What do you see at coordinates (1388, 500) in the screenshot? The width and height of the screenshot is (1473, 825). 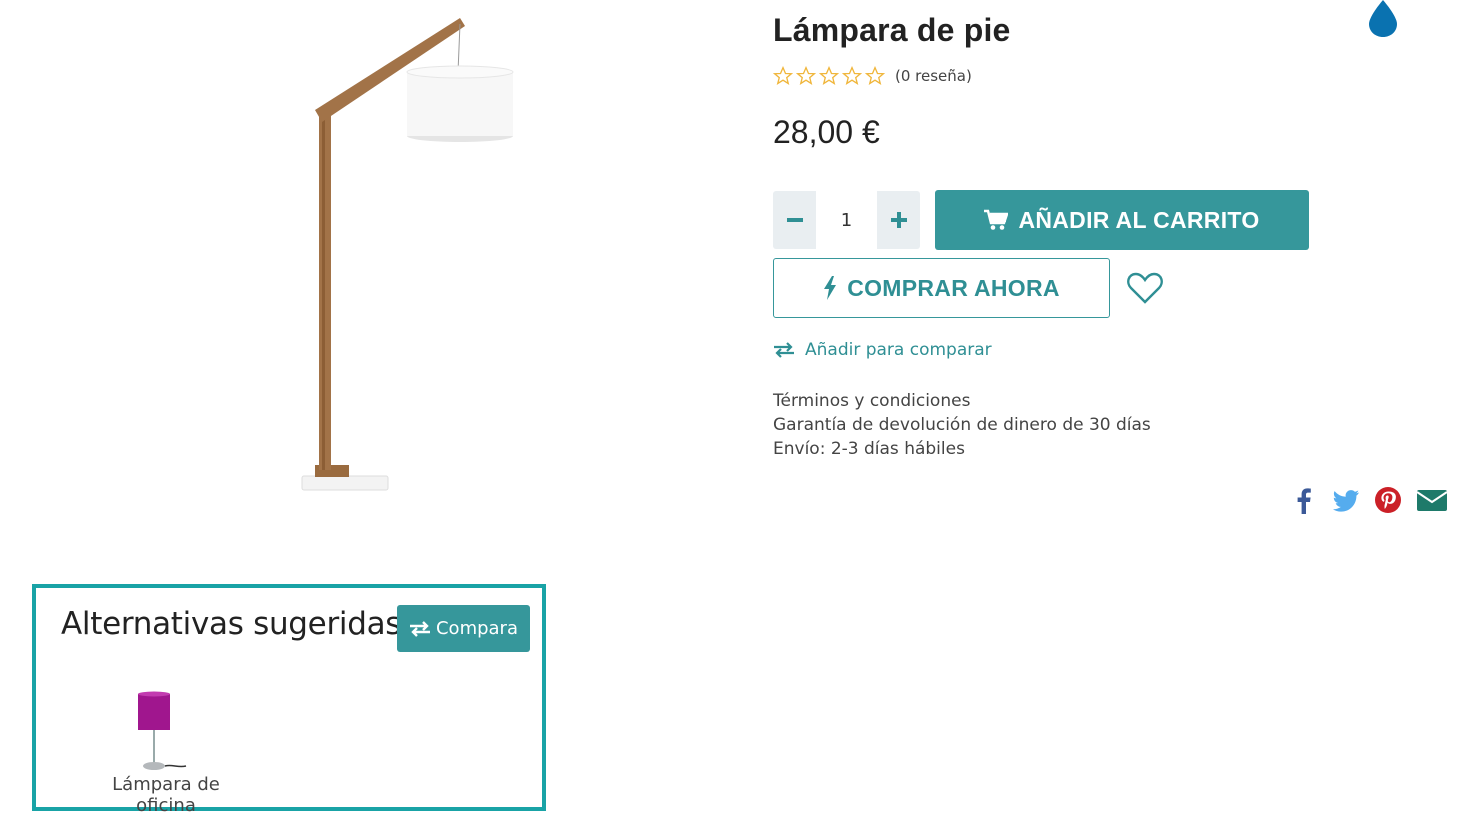 I see `pinterest-icon` at bounding box center [1388, 500].